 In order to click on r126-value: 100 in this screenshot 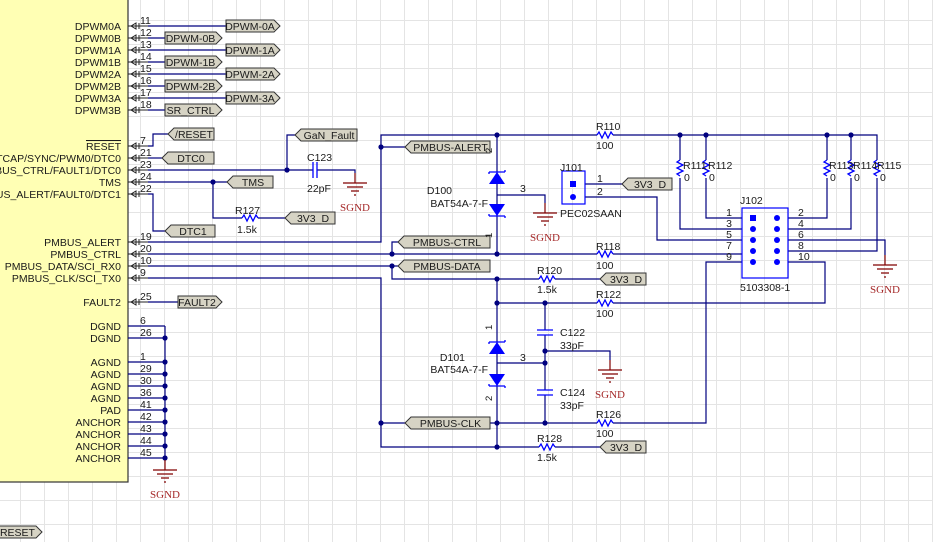, I will do `click(605, 434)`.